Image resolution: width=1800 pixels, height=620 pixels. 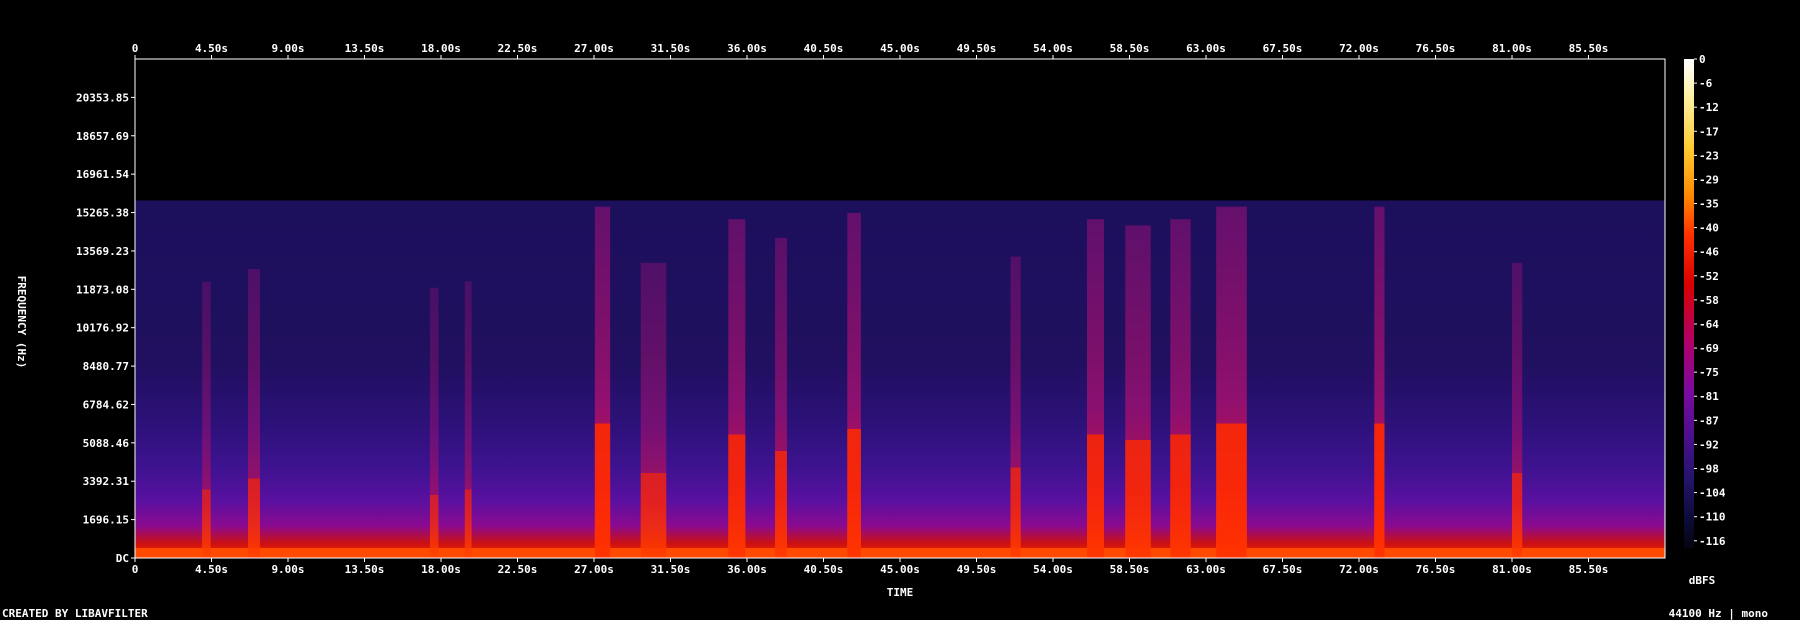 I want to click on y-tick-label: 1696.15, so click(x=106, y=520).